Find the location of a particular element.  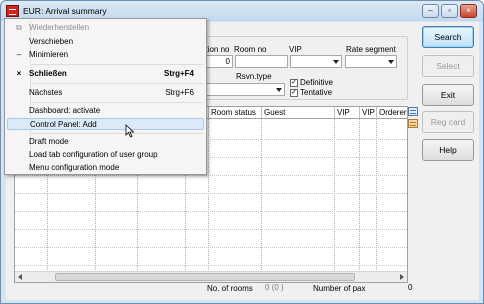

menu-item-draft-mode: Draft mode is located at coordinates (105, 142).